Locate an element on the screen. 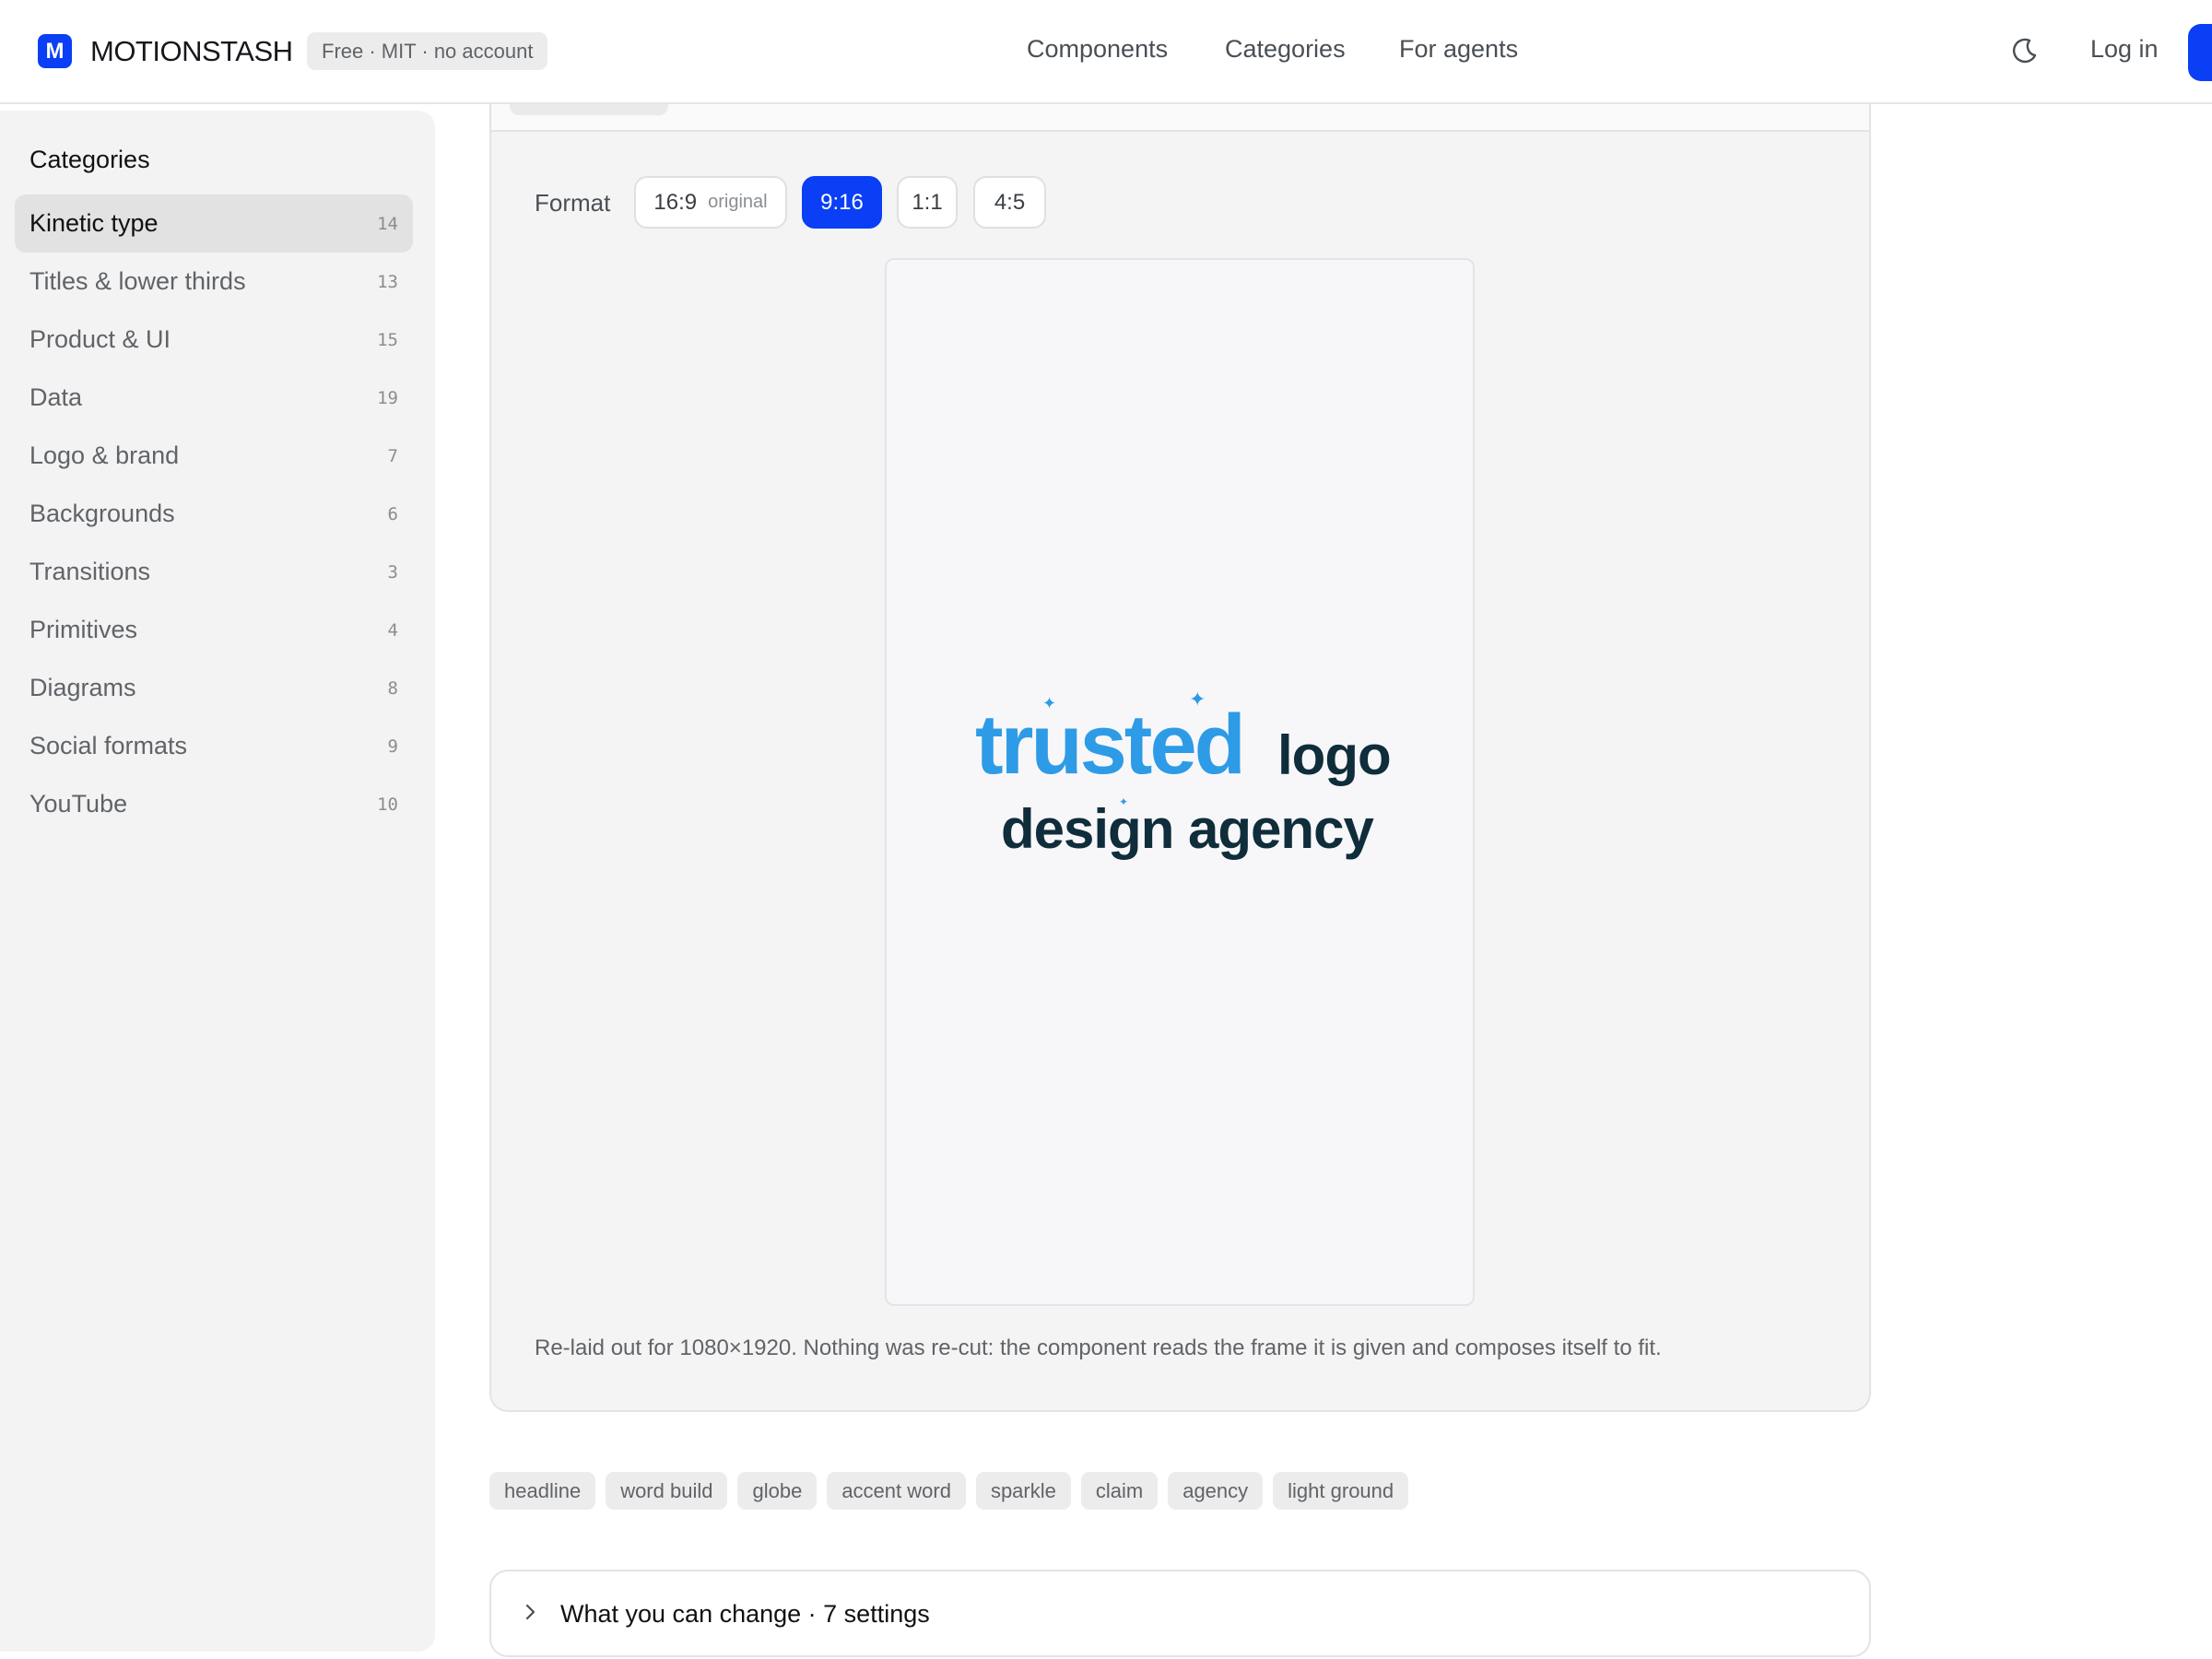 The height and width of the screenshot is (1659, 2212). headline-line-two: design agency is located at coordinates (1187, 829).